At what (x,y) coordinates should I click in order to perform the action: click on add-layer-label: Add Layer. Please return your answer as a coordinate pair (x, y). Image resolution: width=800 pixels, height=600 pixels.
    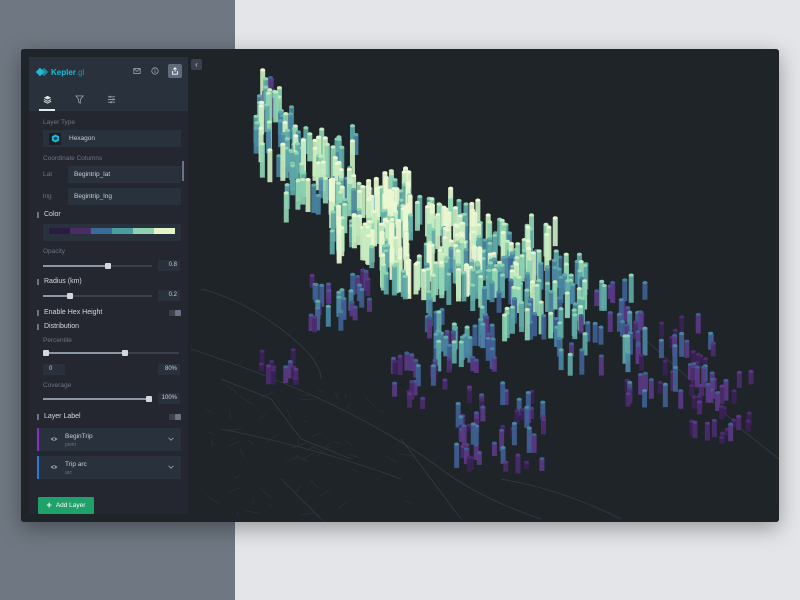
    Looking at the image, I should click on (70, 505).